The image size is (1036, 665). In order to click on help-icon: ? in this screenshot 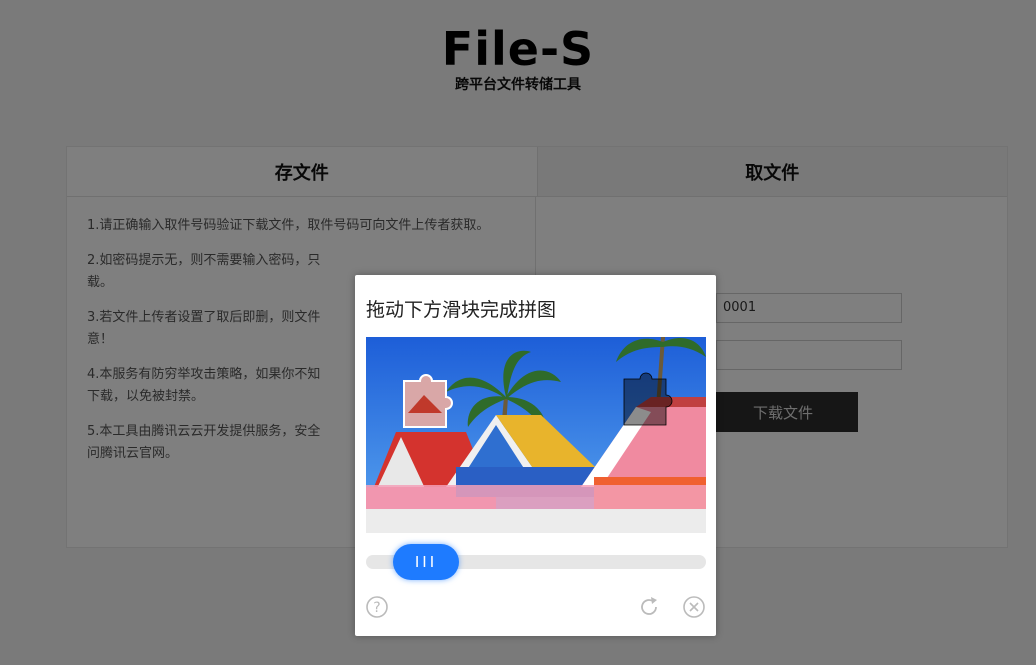, I will do `click(377, 607)`.